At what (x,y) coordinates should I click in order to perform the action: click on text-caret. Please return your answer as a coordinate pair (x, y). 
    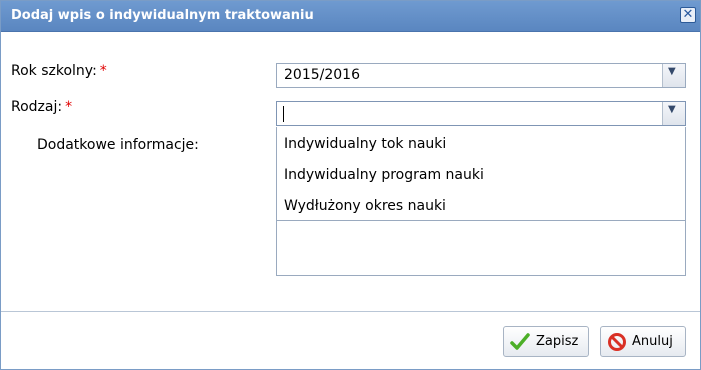
    Looking at the image, I should click on (283, 114).